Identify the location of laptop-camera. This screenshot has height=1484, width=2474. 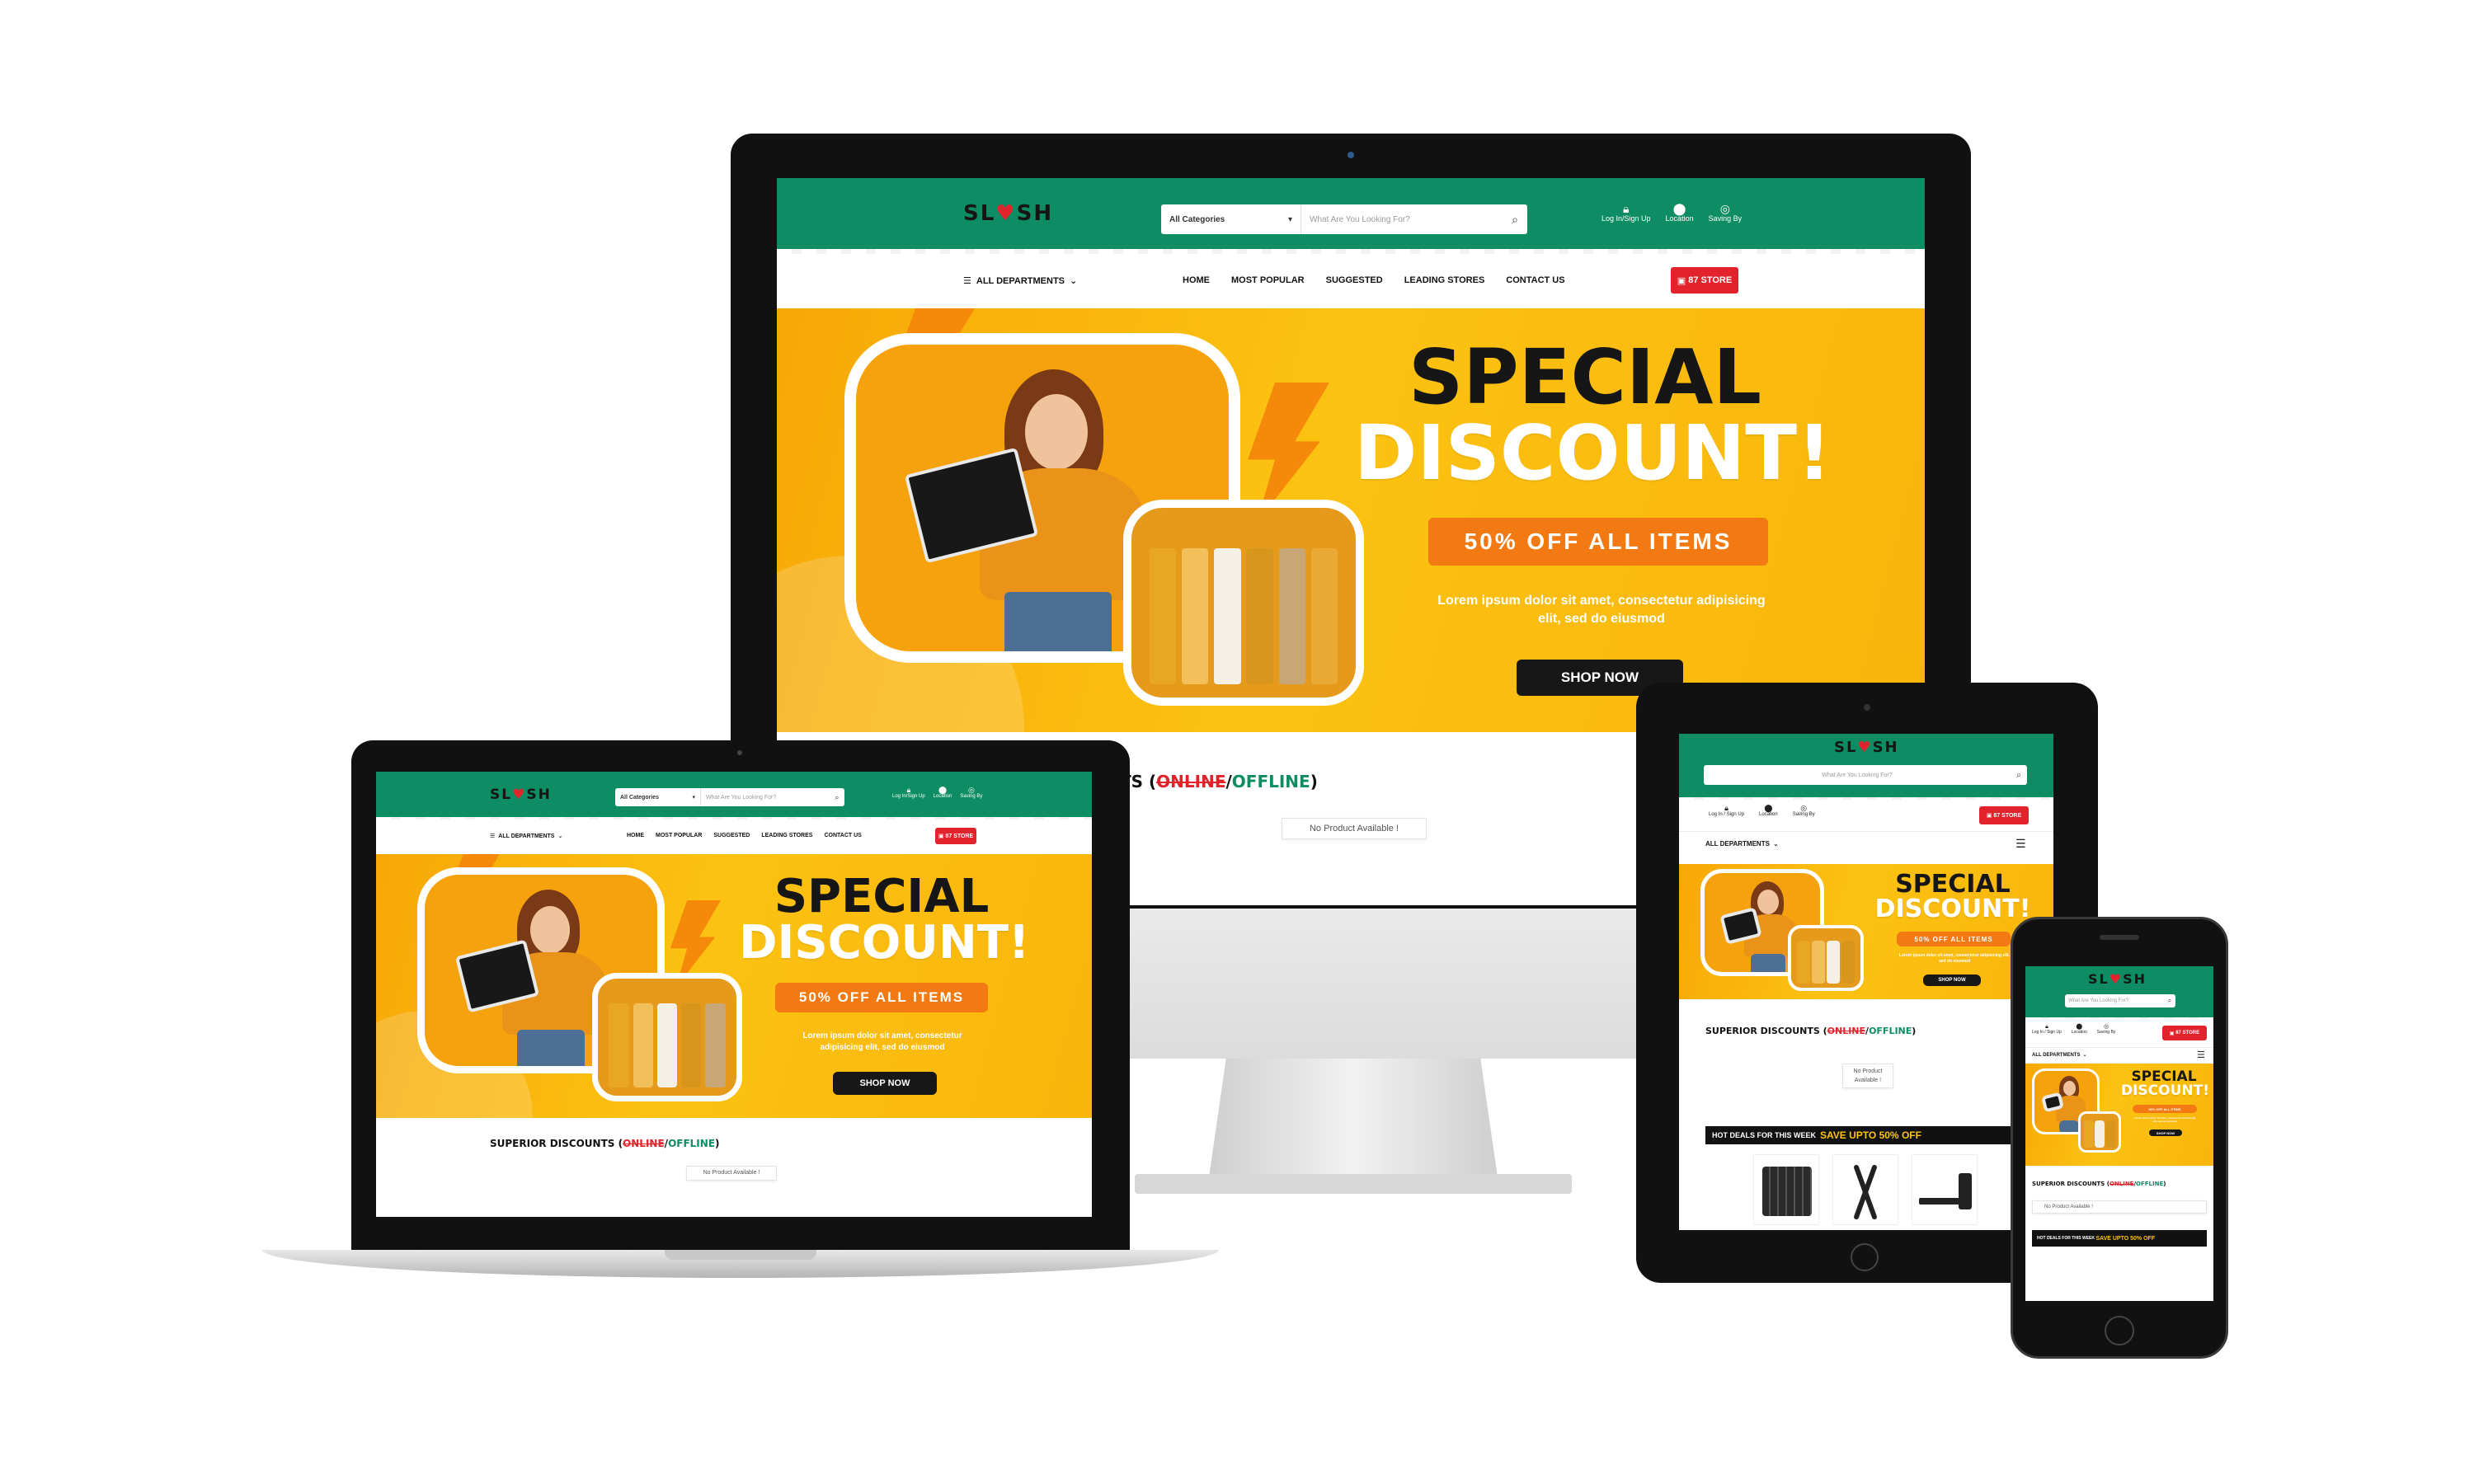
(739, 752).